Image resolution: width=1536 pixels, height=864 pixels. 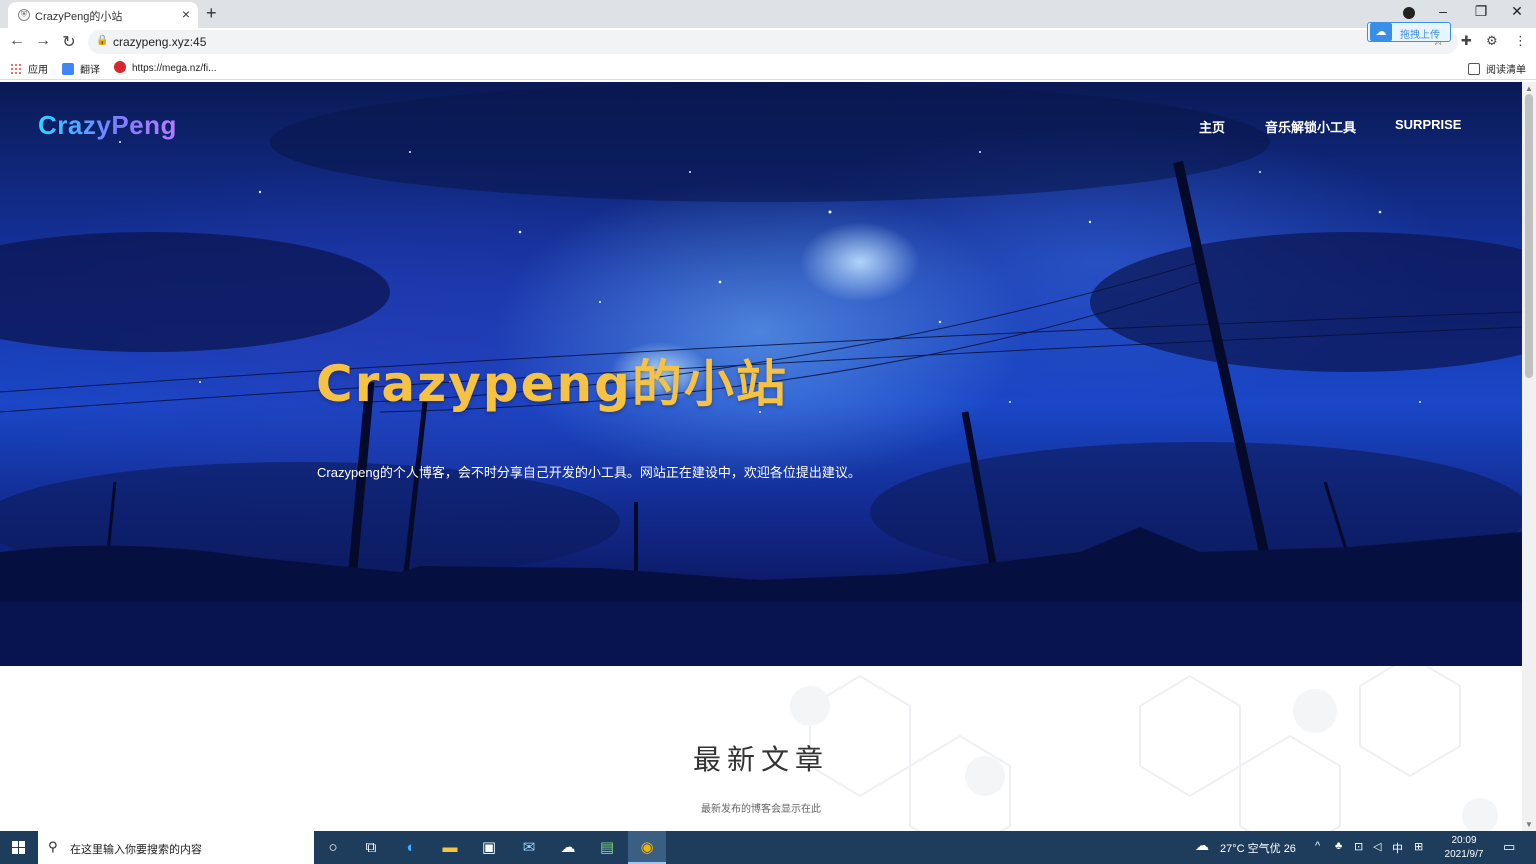 I want to click on avatar: ⚙, so click(x=1492, y=41).